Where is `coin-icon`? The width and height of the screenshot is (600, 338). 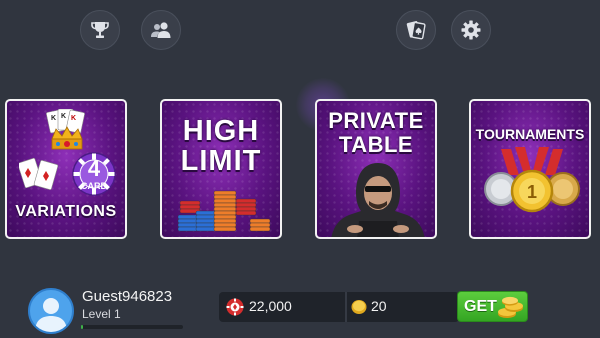 coin-icon is located at coordinates (359, 307).